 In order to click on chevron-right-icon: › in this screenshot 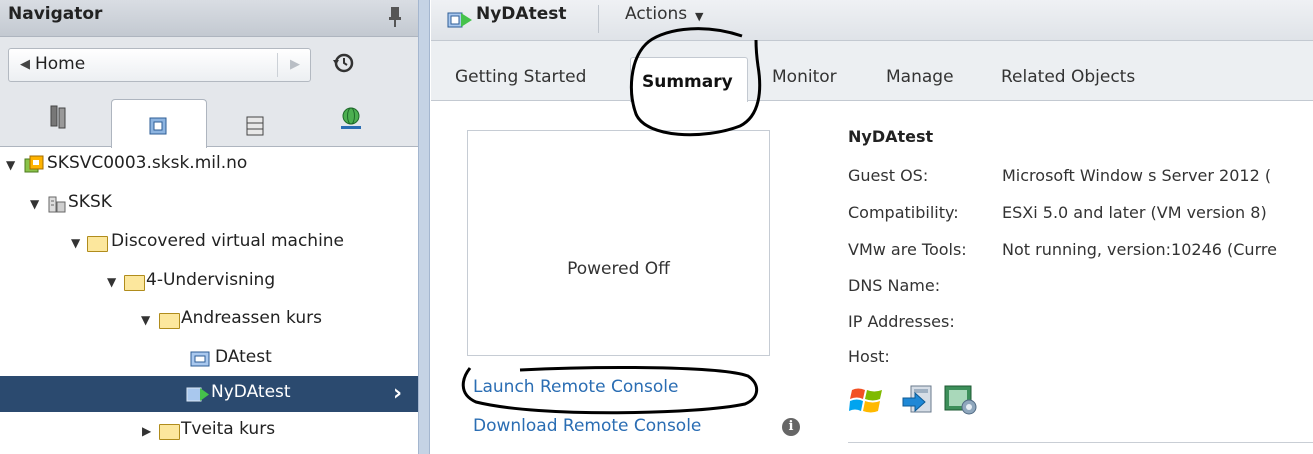, I will do `click(397, 393)`.